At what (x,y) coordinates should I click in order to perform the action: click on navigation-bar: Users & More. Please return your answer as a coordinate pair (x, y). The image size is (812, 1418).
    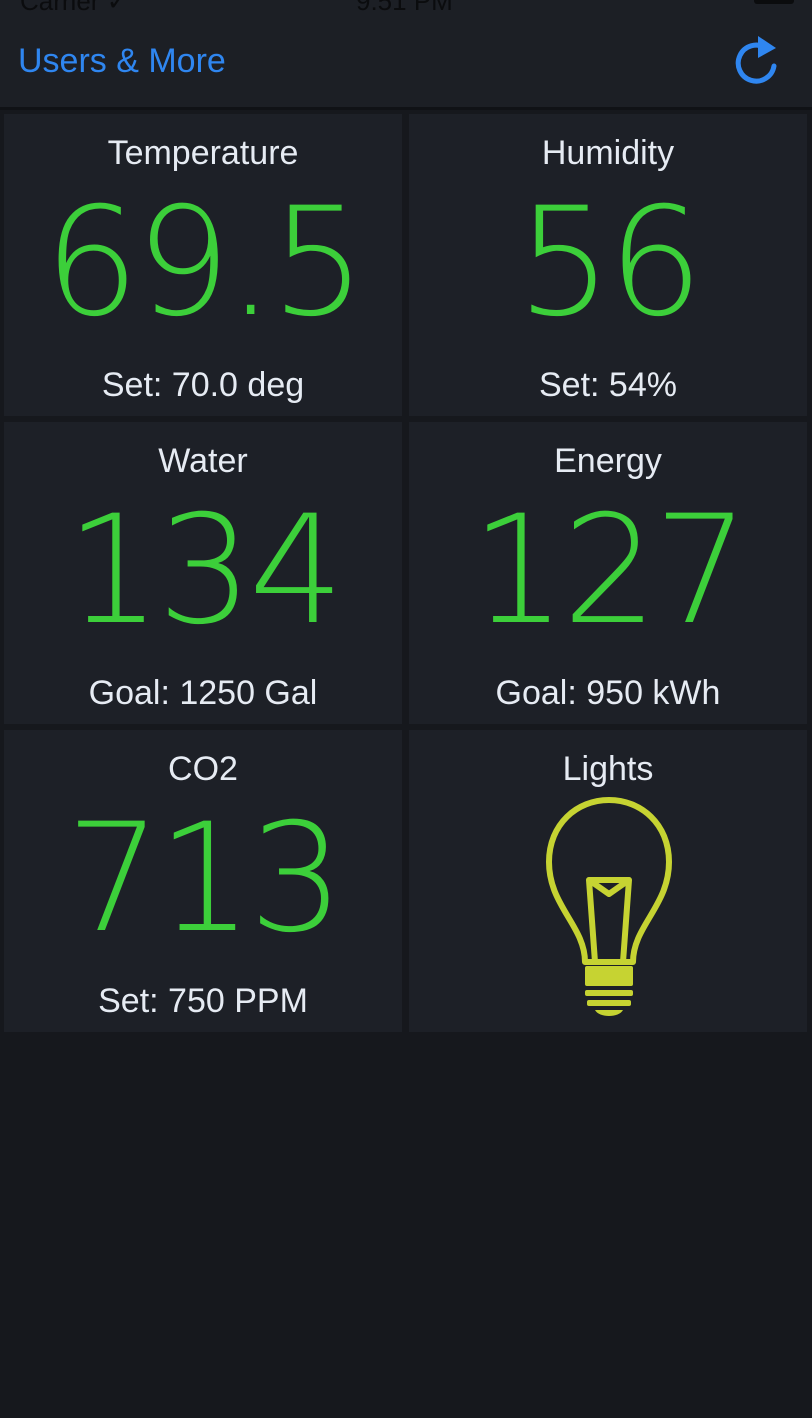
    Looking at the image, I should click on (406, 62).